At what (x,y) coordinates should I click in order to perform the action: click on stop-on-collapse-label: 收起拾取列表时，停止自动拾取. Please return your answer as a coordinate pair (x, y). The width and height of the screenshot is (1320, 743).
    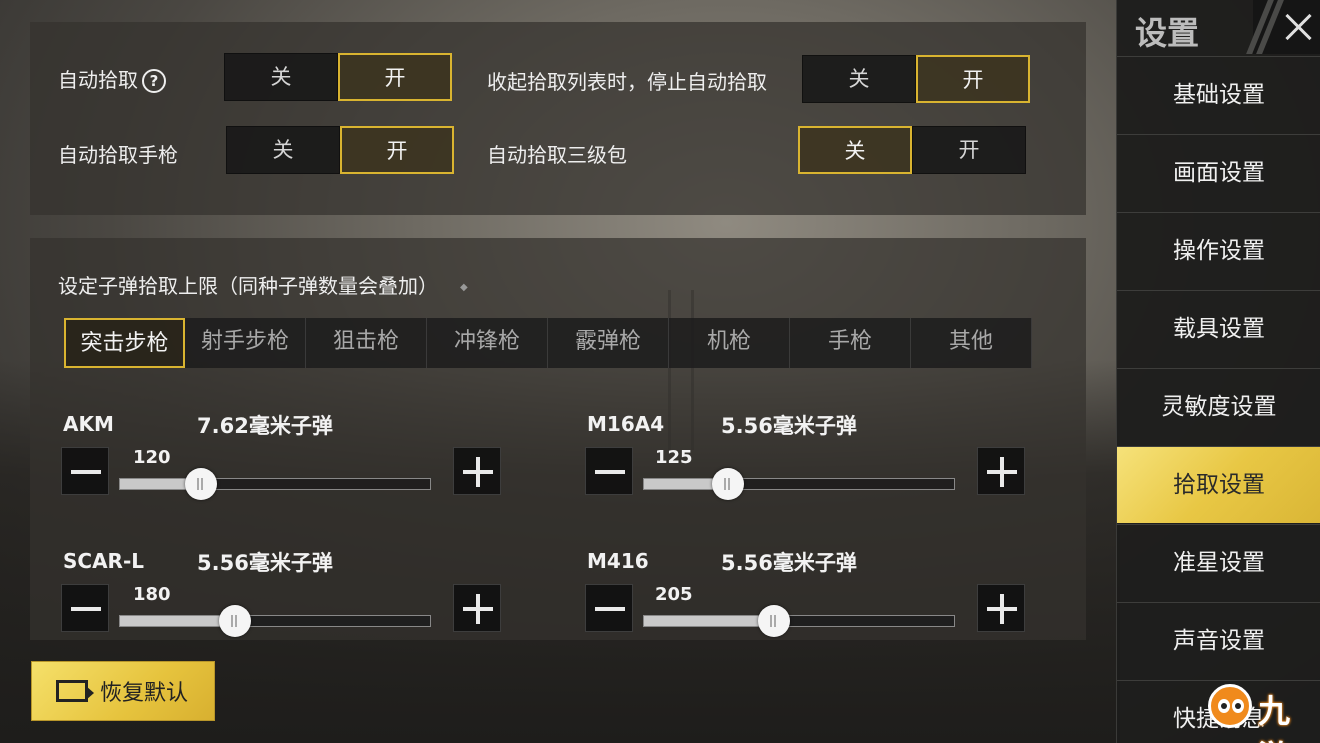
    Looking at the image, I should click on (627, 82).